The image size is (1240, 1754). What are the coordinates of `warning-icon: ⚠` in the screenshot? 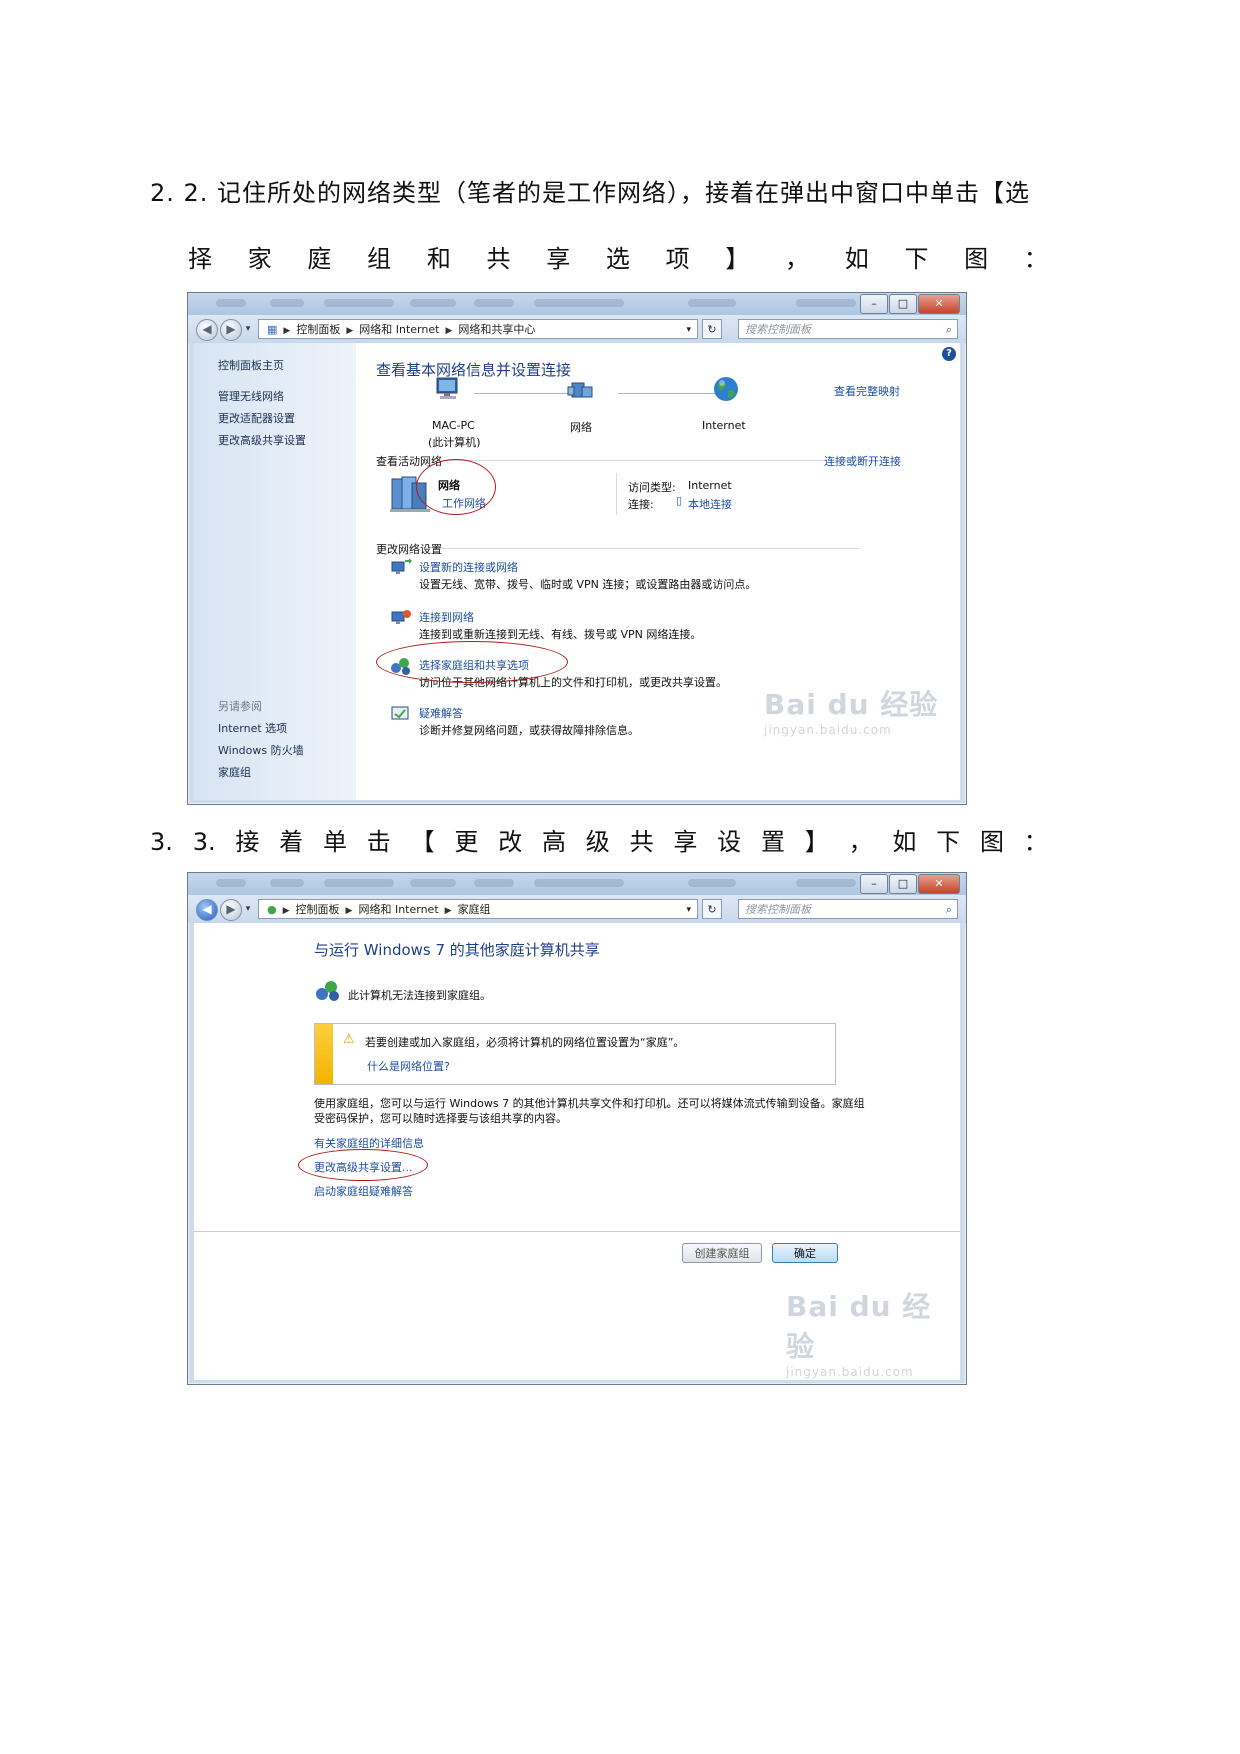 It's located at (349, 1039).